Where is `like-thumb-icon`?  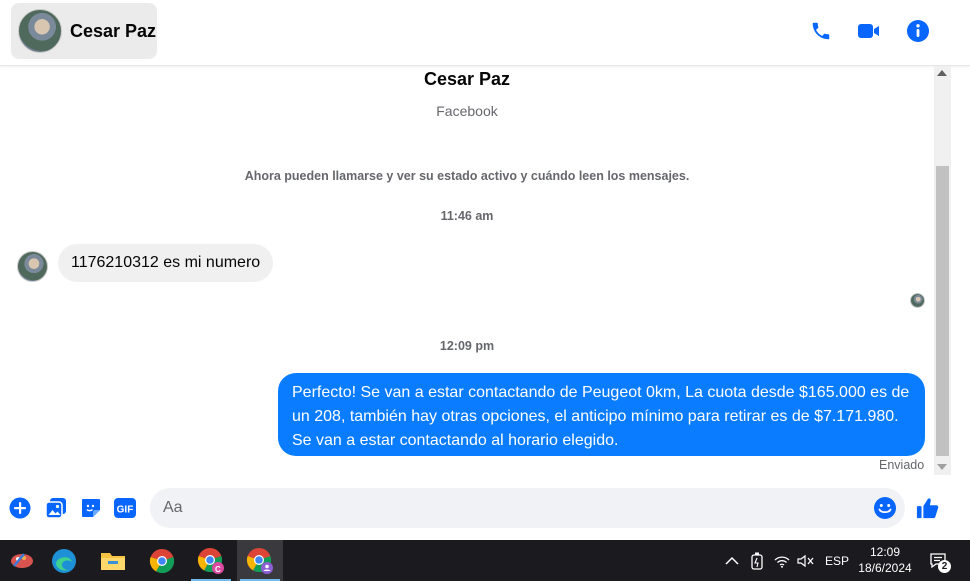
like-thumb-icon is located at coordinates (928, 508).